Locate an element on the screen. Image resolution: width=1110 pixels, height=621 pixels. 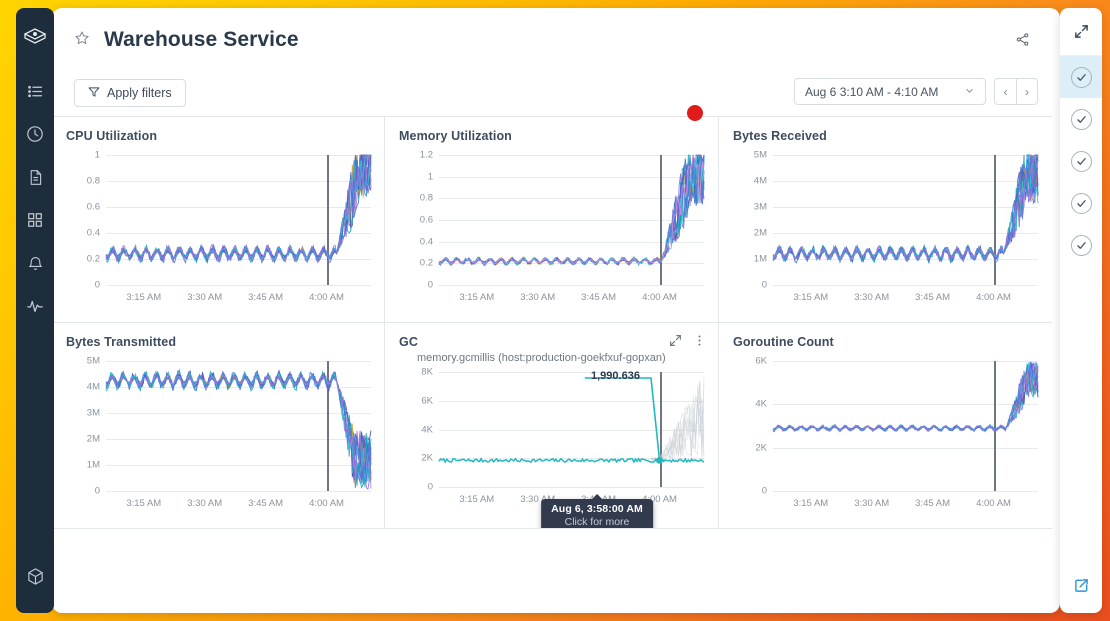
y-axis-tick: 3M is located at coordinates (93, 413).